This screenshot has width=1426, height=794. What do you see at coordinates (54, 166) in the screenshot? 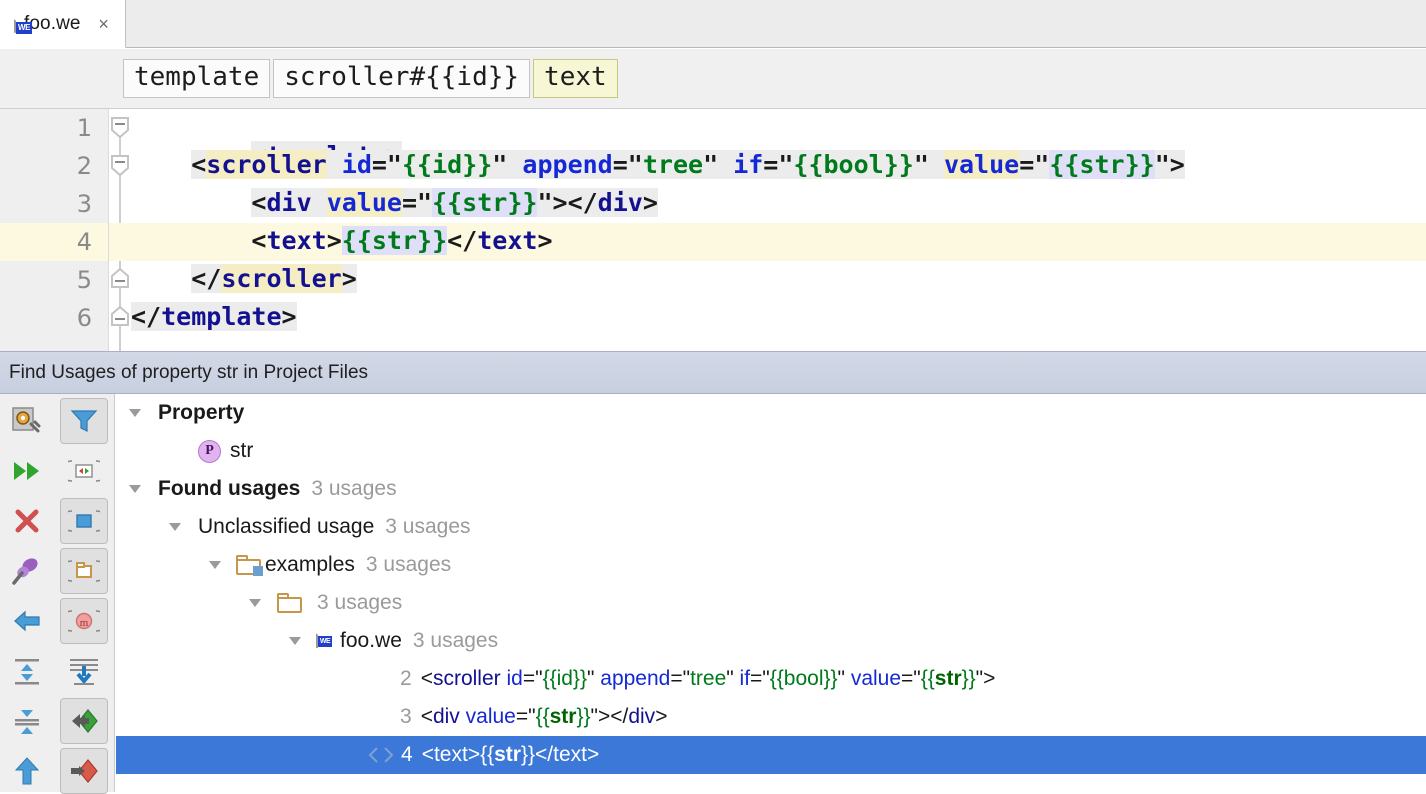
I see `gutter-row: 2` at bounding box center [54, 166].